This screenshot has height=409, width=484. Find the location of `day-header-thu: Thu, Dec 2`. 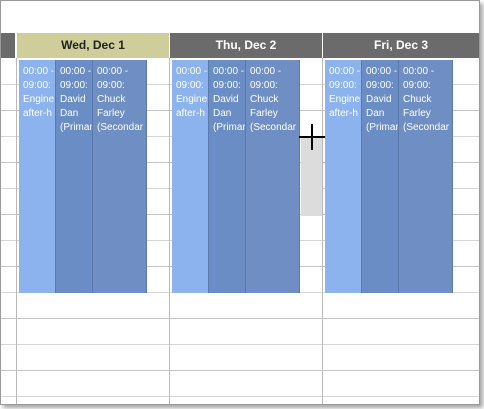

day-header-thu: Thu, Dec 2 is located at coordinates (246, 45).